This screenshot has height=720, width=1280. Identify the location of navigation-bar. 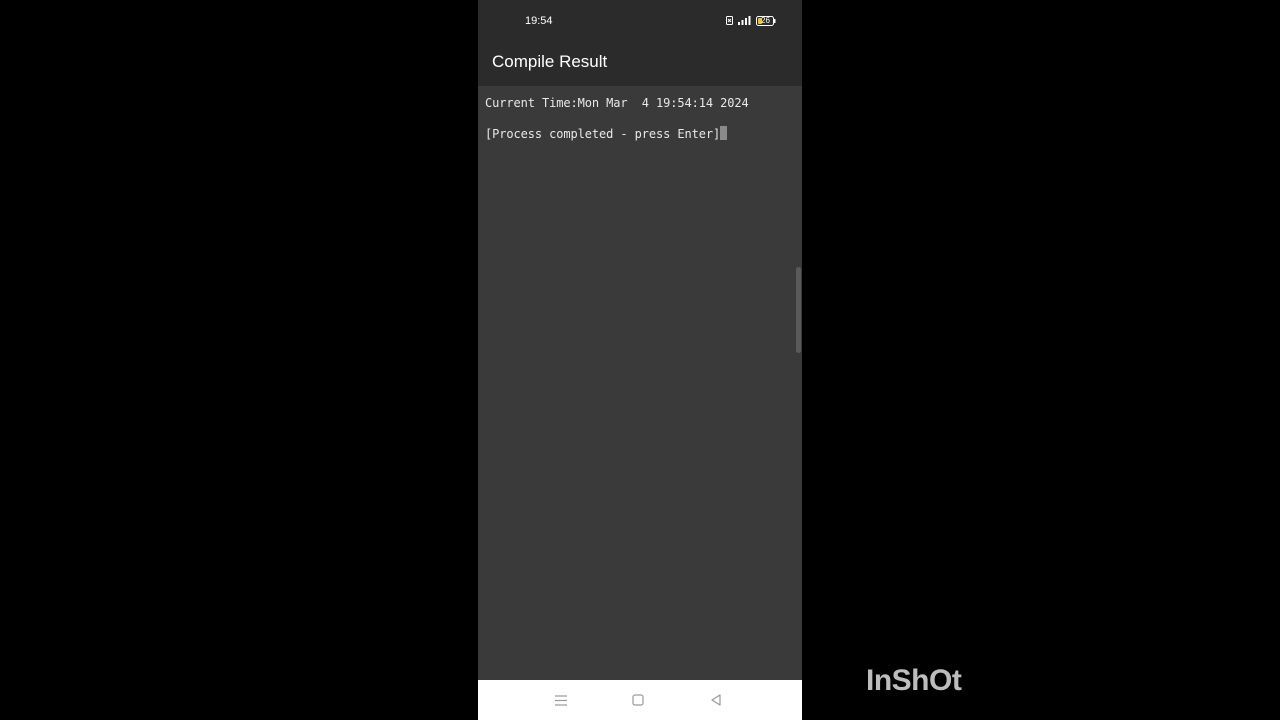
(640, 700).